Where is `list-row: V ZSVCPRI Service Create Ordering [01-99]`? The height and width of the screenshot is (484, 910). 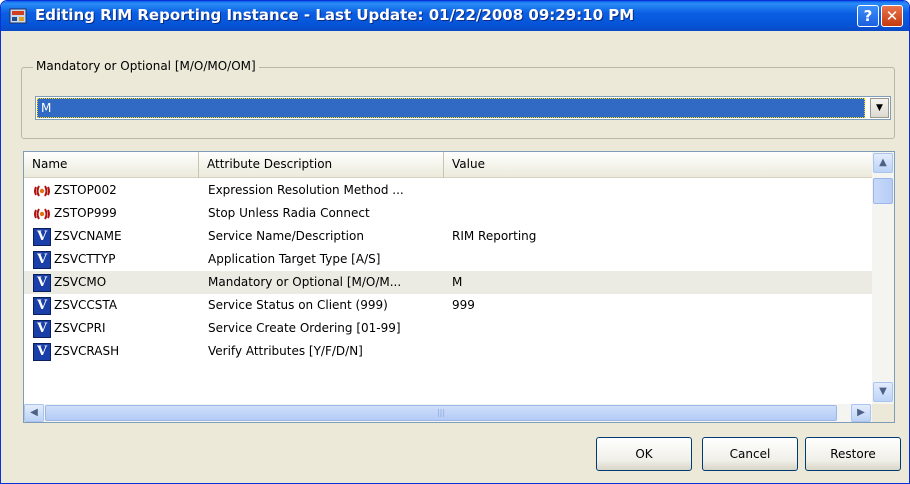
list-row: V ZSVCPRI Service Create Ordering [01-99] is located at coordinates (448, 328).